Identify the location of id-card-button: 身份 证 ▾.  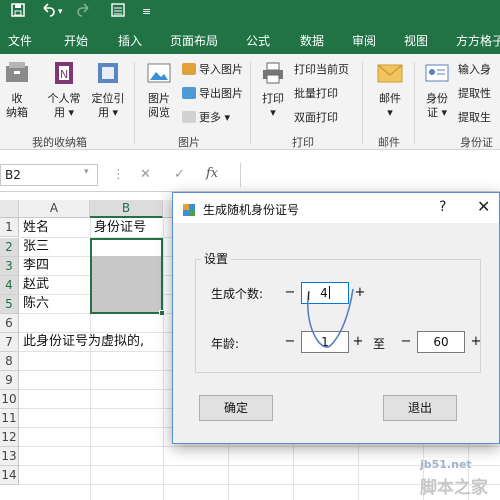
(437, 90).